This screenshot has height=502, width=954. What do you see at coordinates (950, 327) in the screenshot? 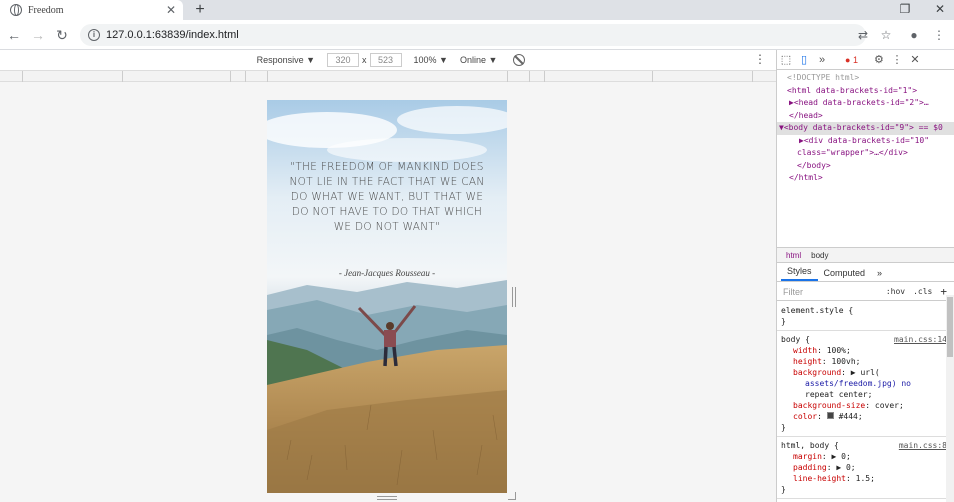
I see `scrollbar-thumb` at bounding box center [950, 327].